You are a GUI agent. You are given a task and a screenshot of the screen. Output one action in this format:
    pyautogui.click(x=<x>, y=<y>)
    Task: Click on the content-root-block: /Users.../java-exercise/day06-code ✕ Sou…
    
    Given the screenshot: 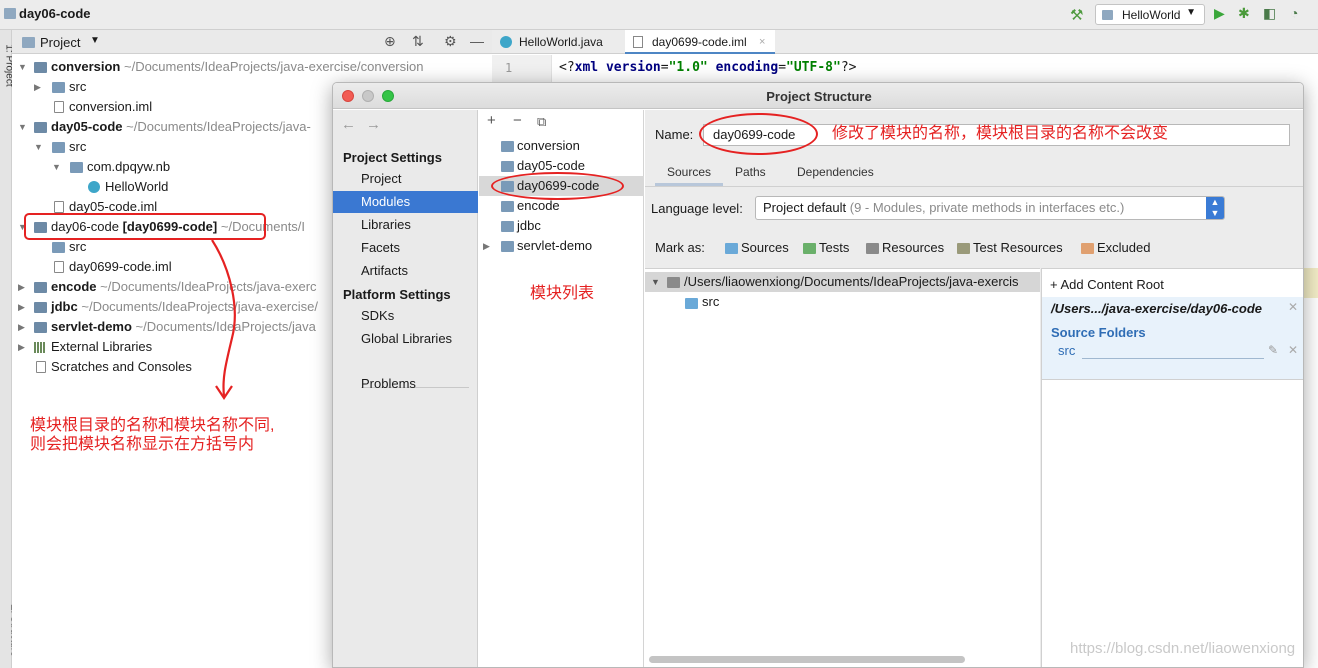 What is the action you would take?
    pyautogui.click(x=1172, y=338)
    